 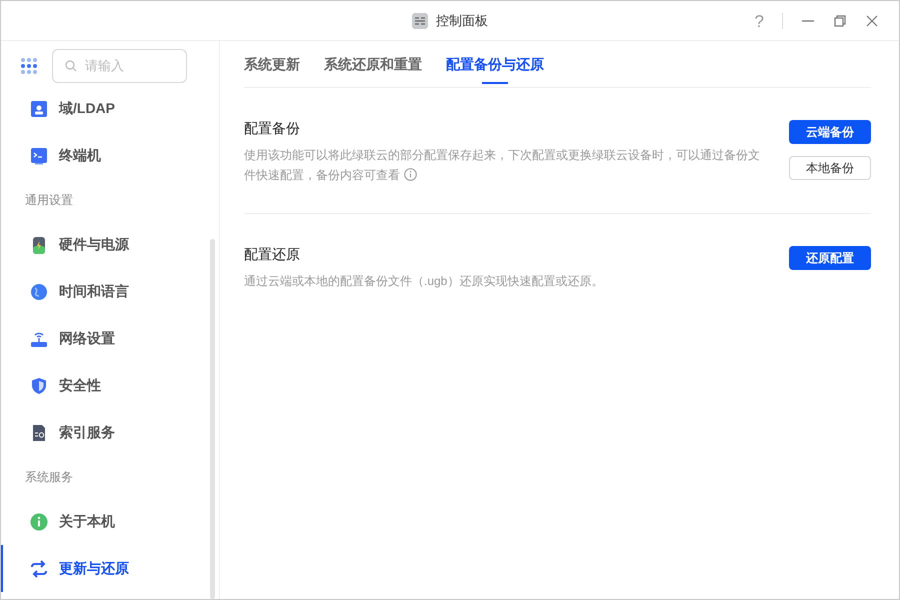 What do you see at coordinates (110, 244) in the screenshot?
I see `sidebar-item: 硬件与电源` at bounding box center [110, 244].